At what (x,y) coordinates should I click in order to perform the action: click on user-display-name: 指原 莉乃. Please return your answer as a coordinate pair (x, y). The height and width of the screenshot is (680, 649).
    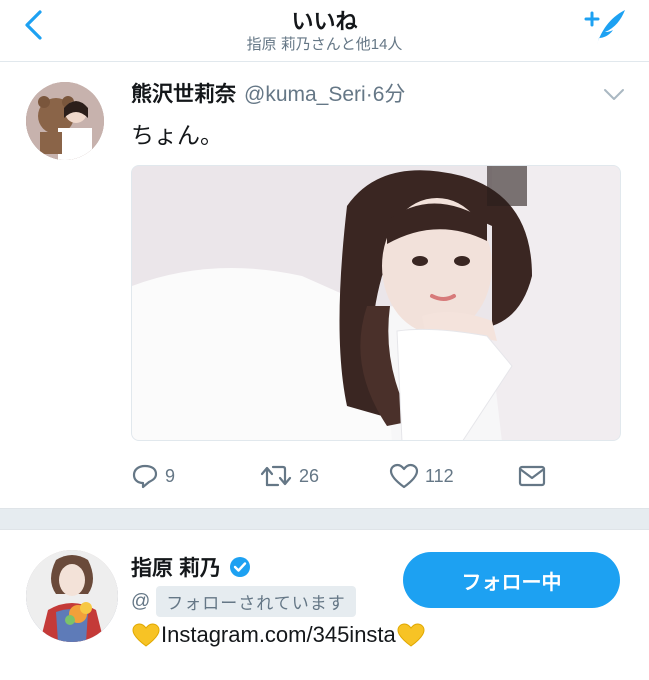
    Looking at the image, I should click on (191, 567).